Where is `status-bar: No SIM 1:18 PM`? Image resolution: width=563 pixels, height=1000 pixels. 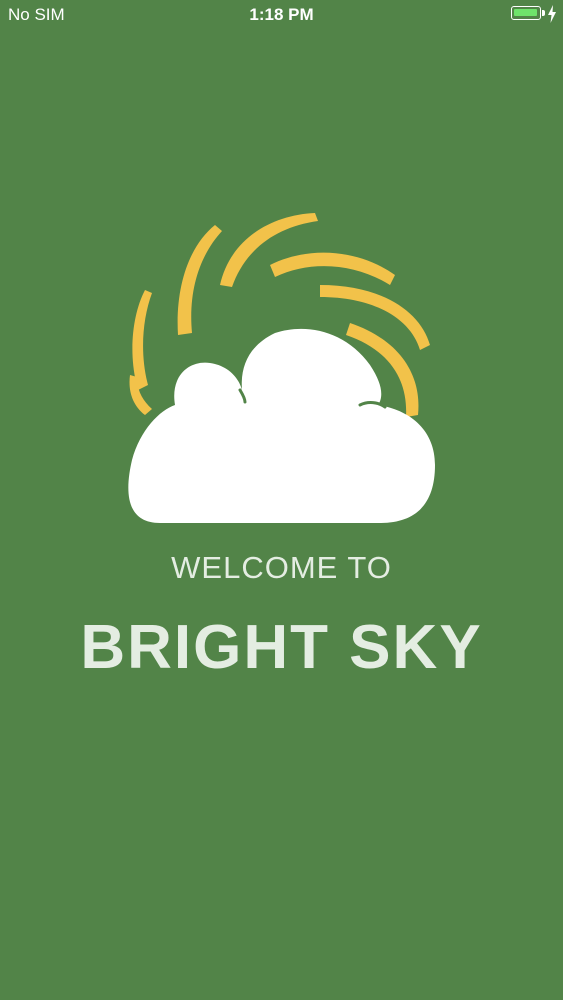 status-bar: No SIM 1:18 PM is located at coordinates (281, 15).